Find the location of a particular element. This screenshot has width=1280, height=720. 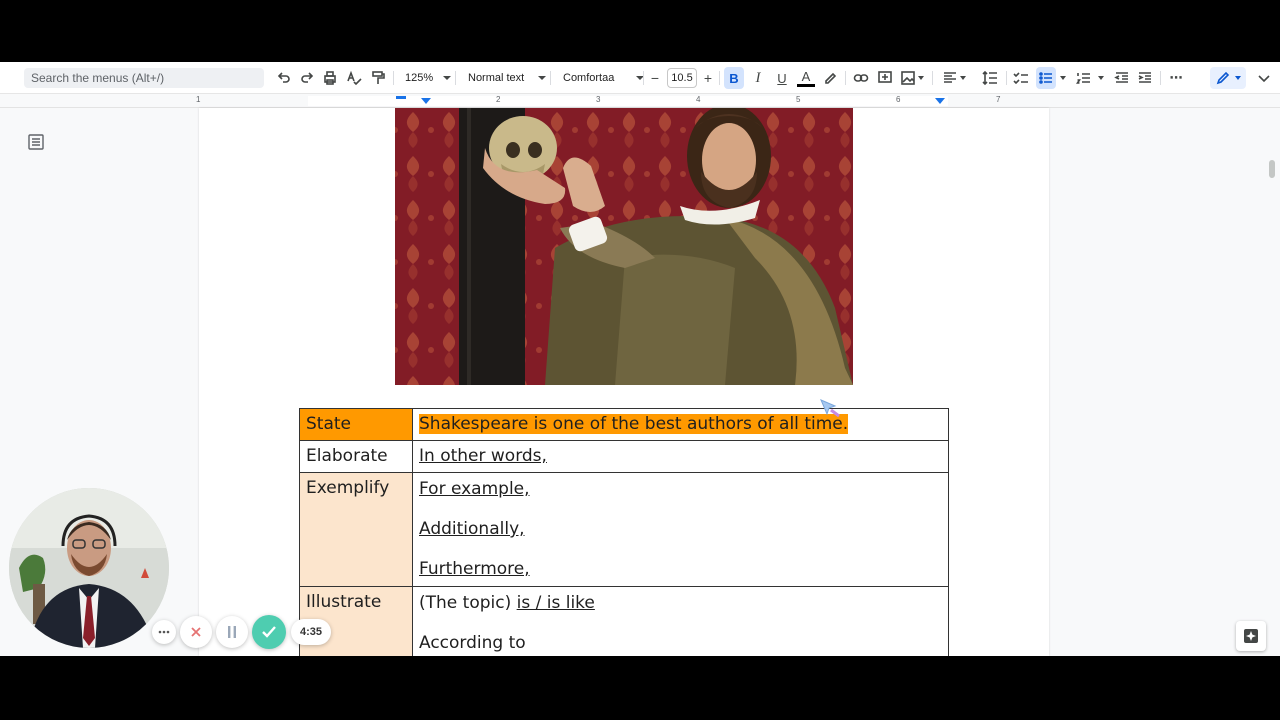

align-left-icon is located at coordinates (954, 78).